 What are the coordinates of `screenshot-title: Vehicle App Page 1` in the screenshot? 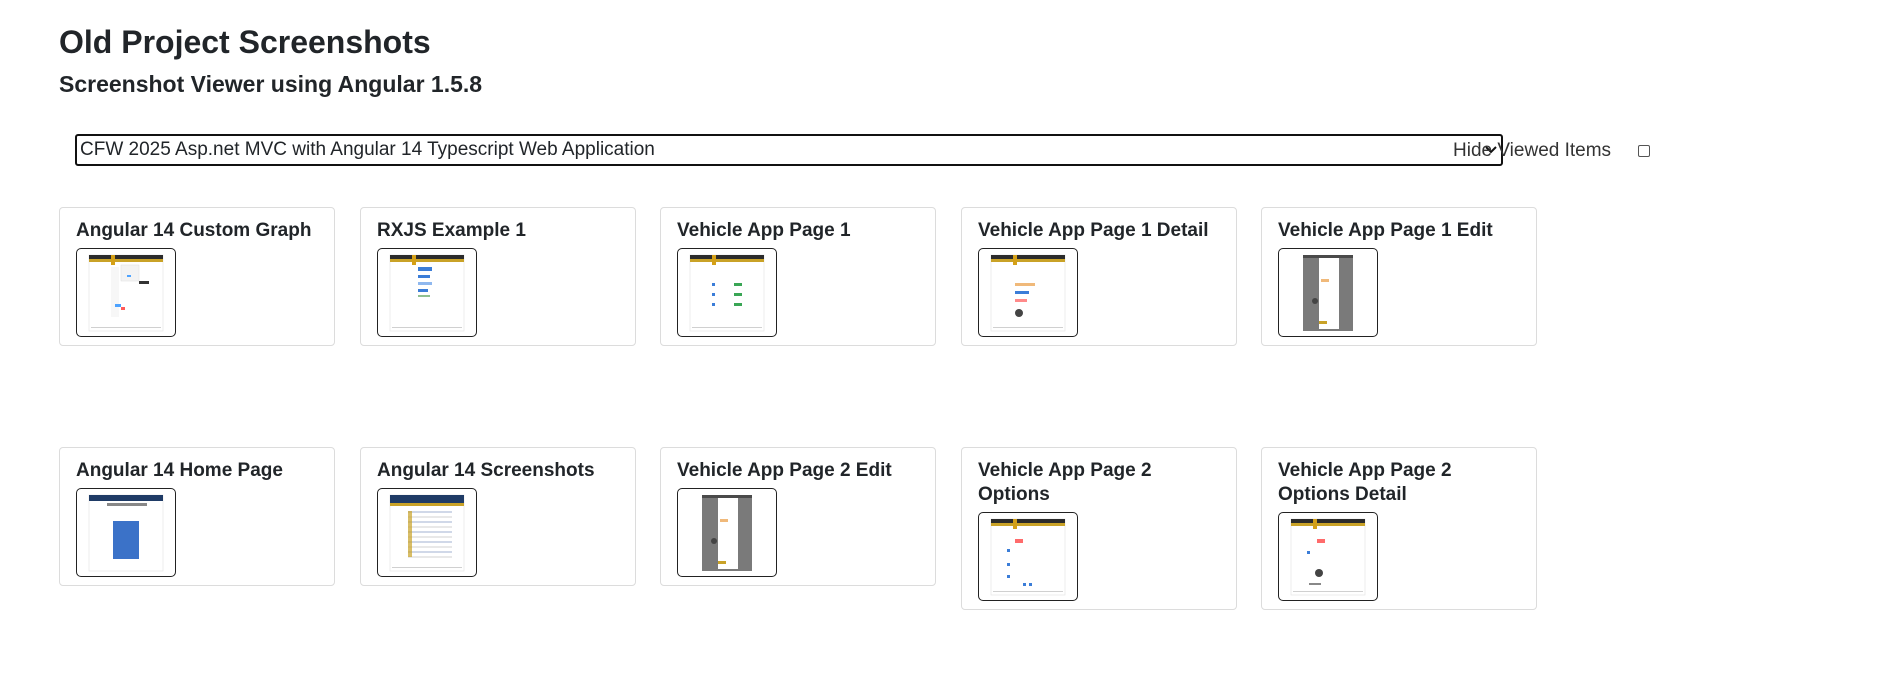 It's located at (764, 230).